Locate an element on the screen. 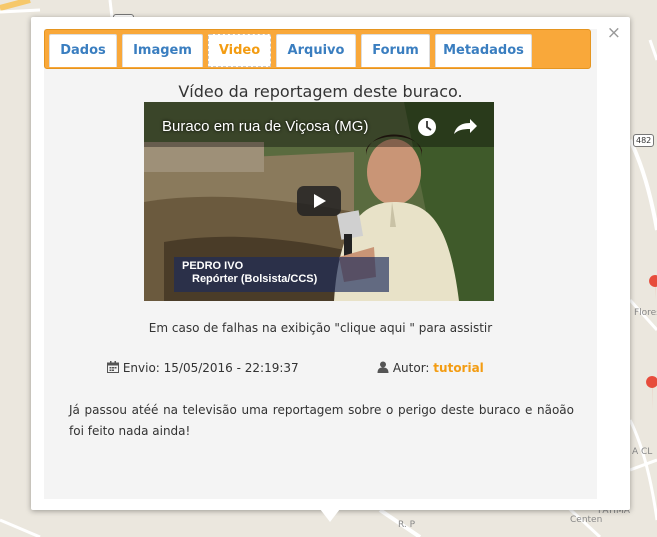 The height and width of the screenshot is (537, 657). tab-video: Video is located at coordinates (239, 50).